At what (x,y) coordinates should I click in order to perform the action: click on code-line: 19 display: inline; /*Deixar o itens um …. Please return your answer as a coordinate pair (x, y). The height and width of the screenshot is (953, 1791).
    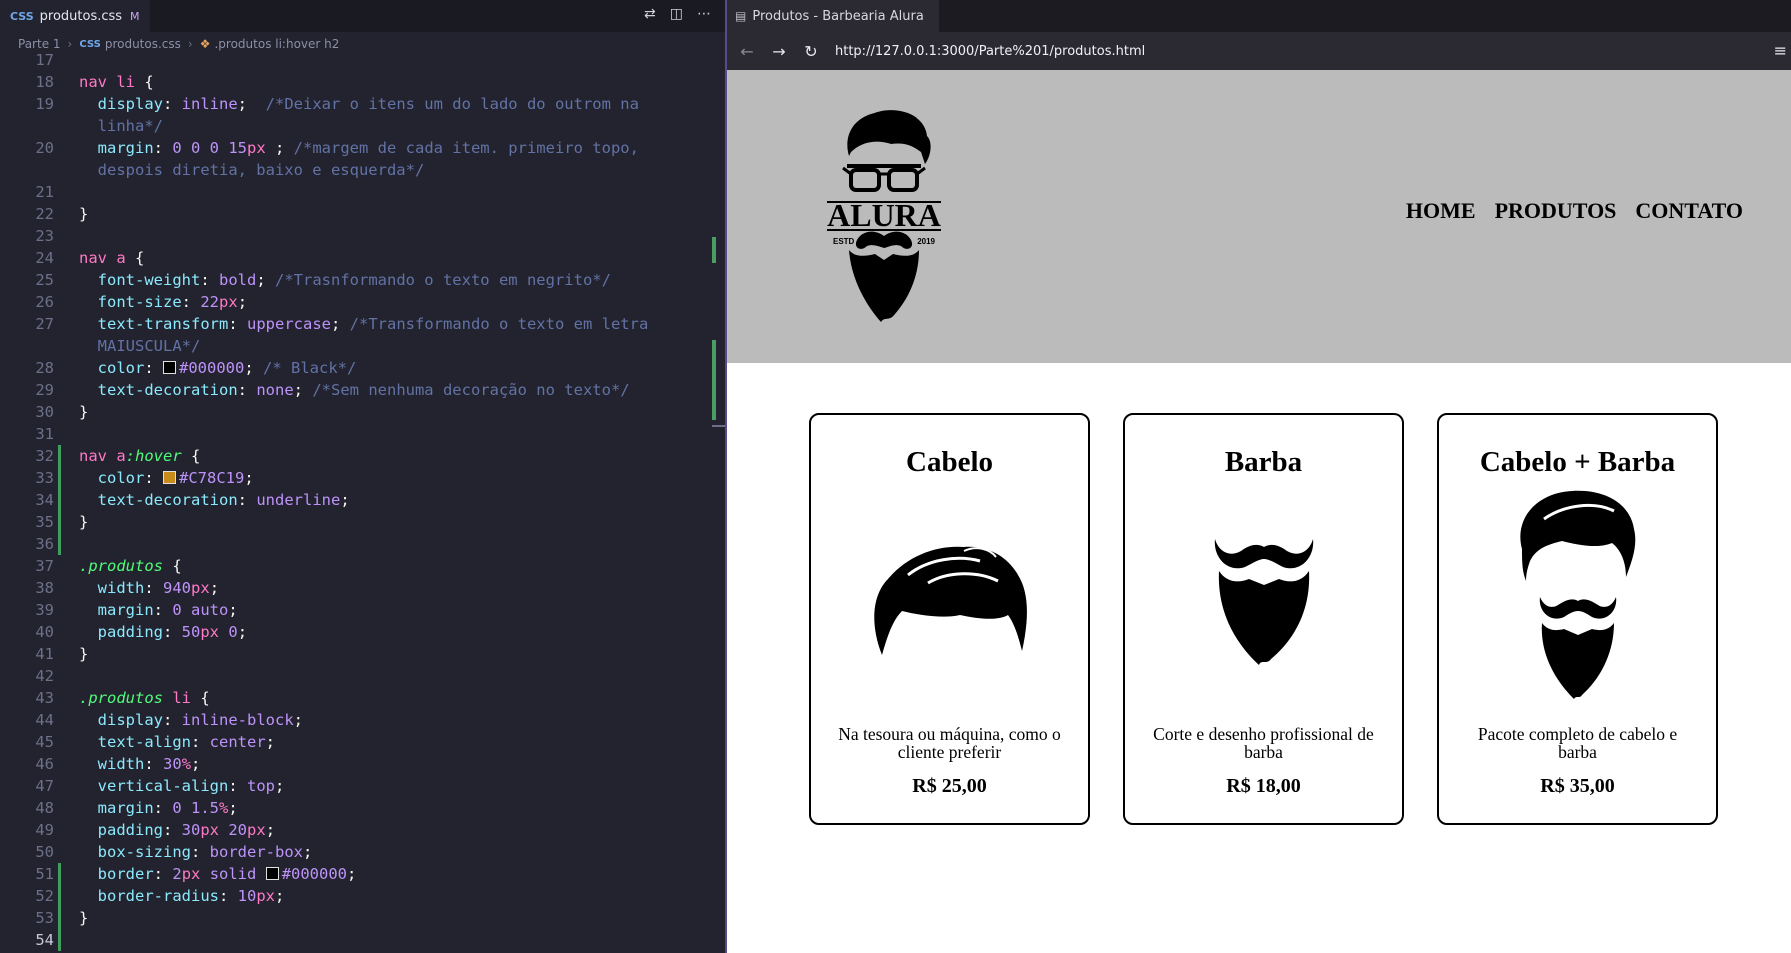
    Looking at the image, I should click on (362, 104).